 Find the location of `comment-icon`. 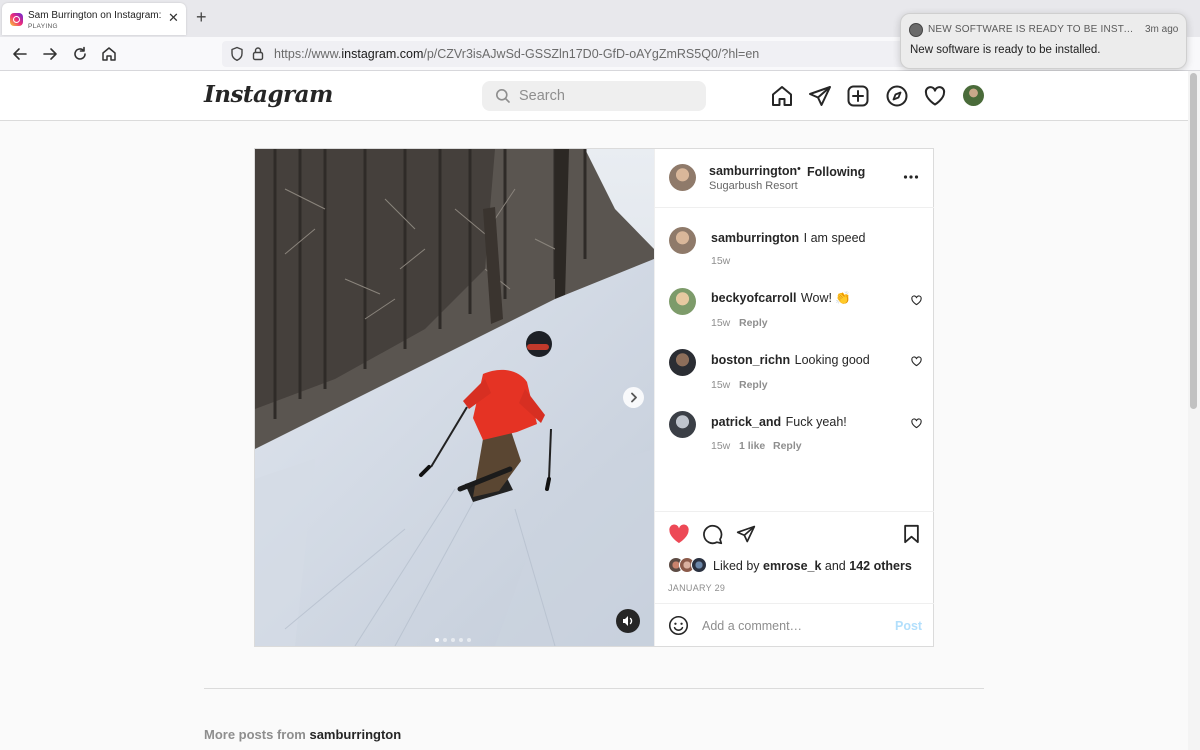

comment-icon is located at coordinates (712, 534).